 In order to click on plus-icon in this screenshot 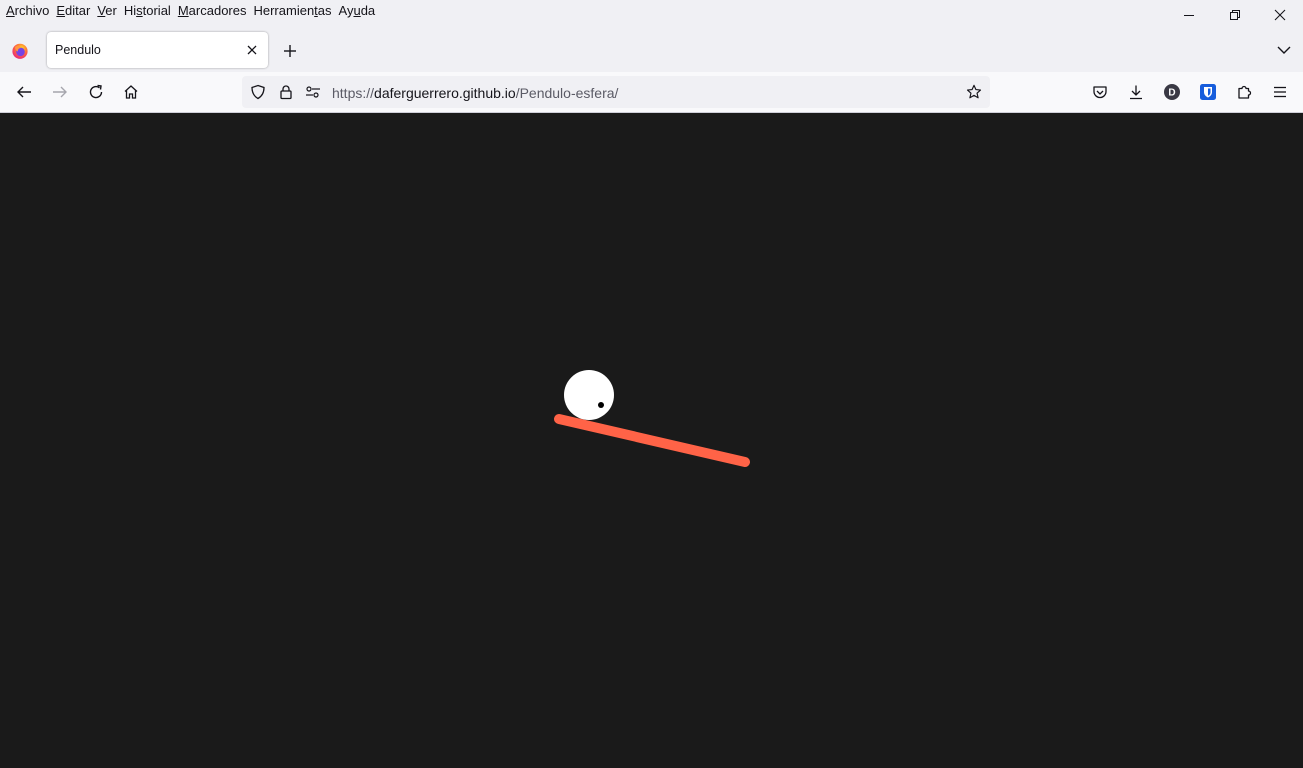, I will do `click(290, 51)`.